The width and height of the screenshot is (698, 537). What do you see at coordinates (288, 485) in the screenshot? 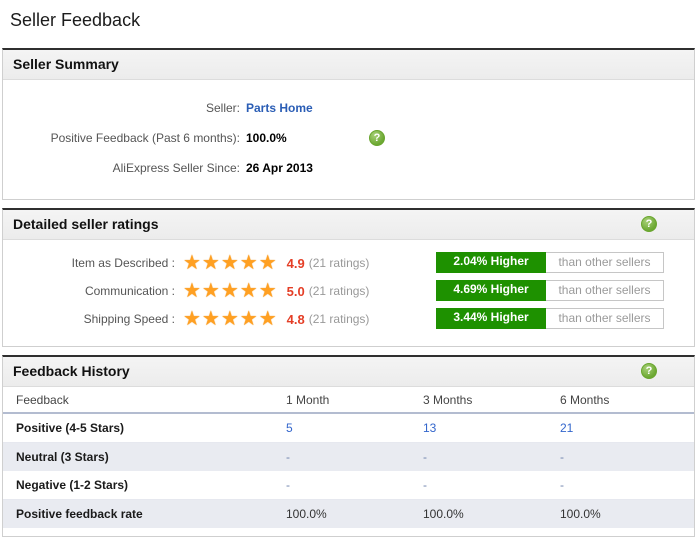
I see `negative-count-1month: -` at bounding box center [288, 485].